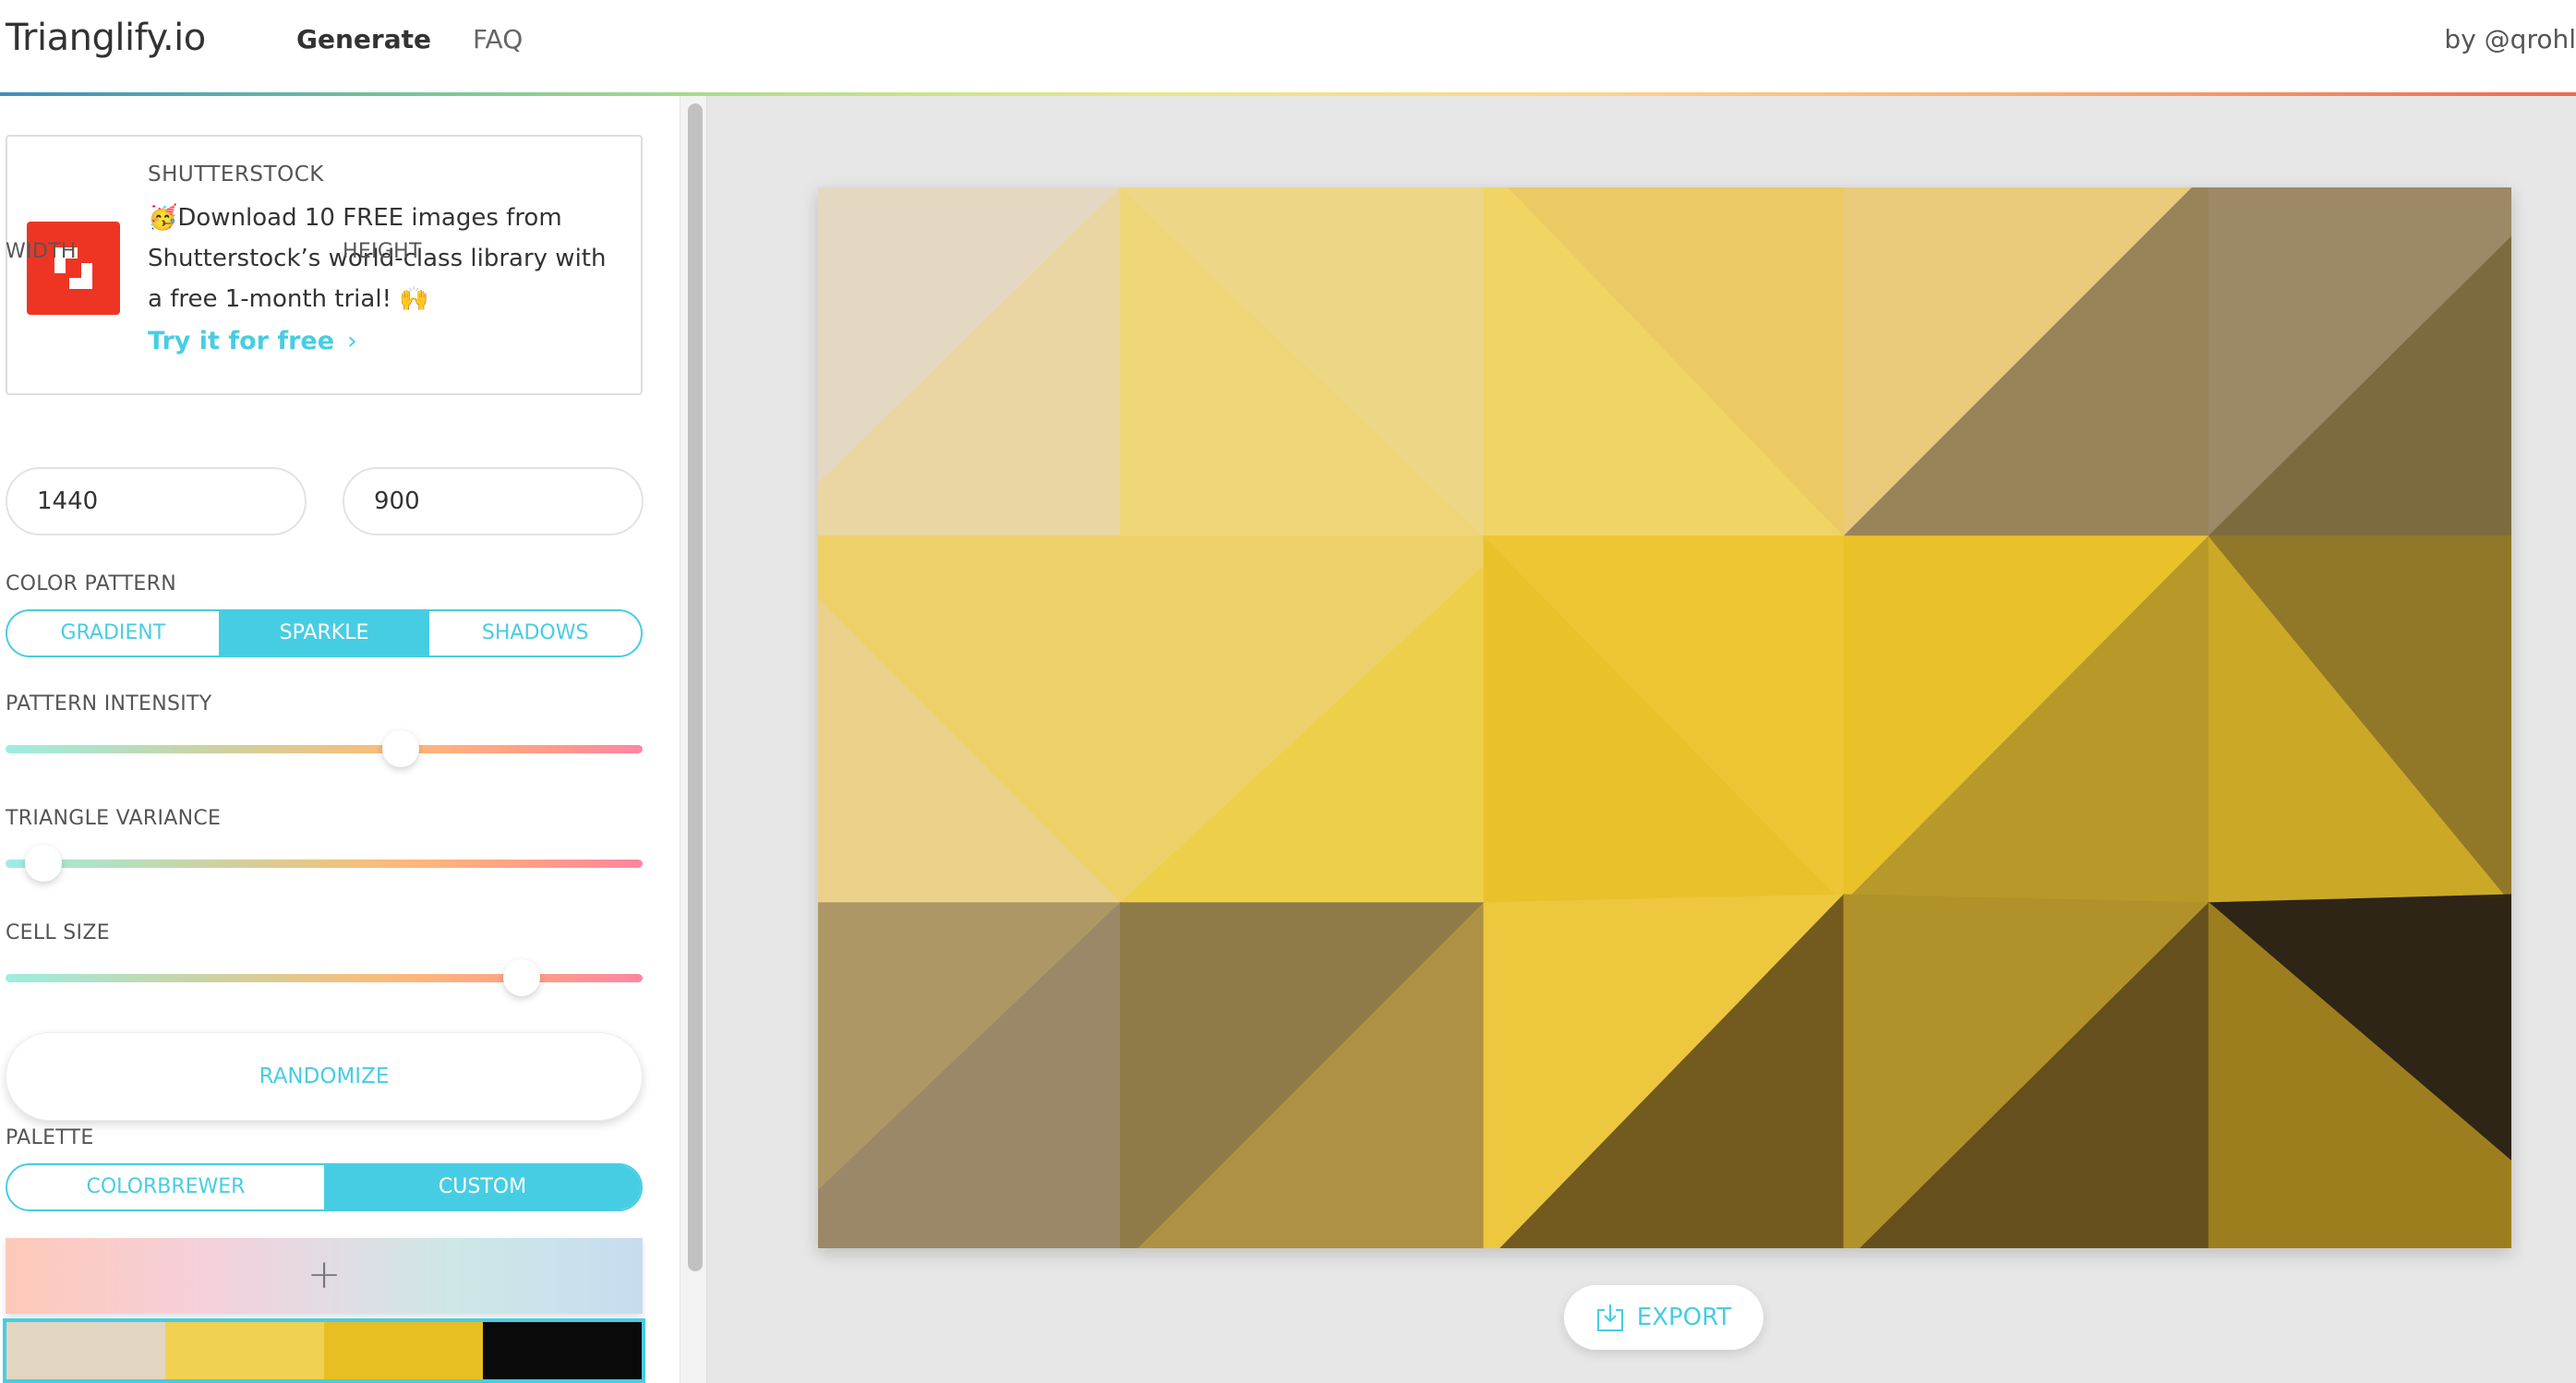 The height and width of the screenshot is (1383, 2576). I want to click on custom-palette-swatches, so click(324, 1350).